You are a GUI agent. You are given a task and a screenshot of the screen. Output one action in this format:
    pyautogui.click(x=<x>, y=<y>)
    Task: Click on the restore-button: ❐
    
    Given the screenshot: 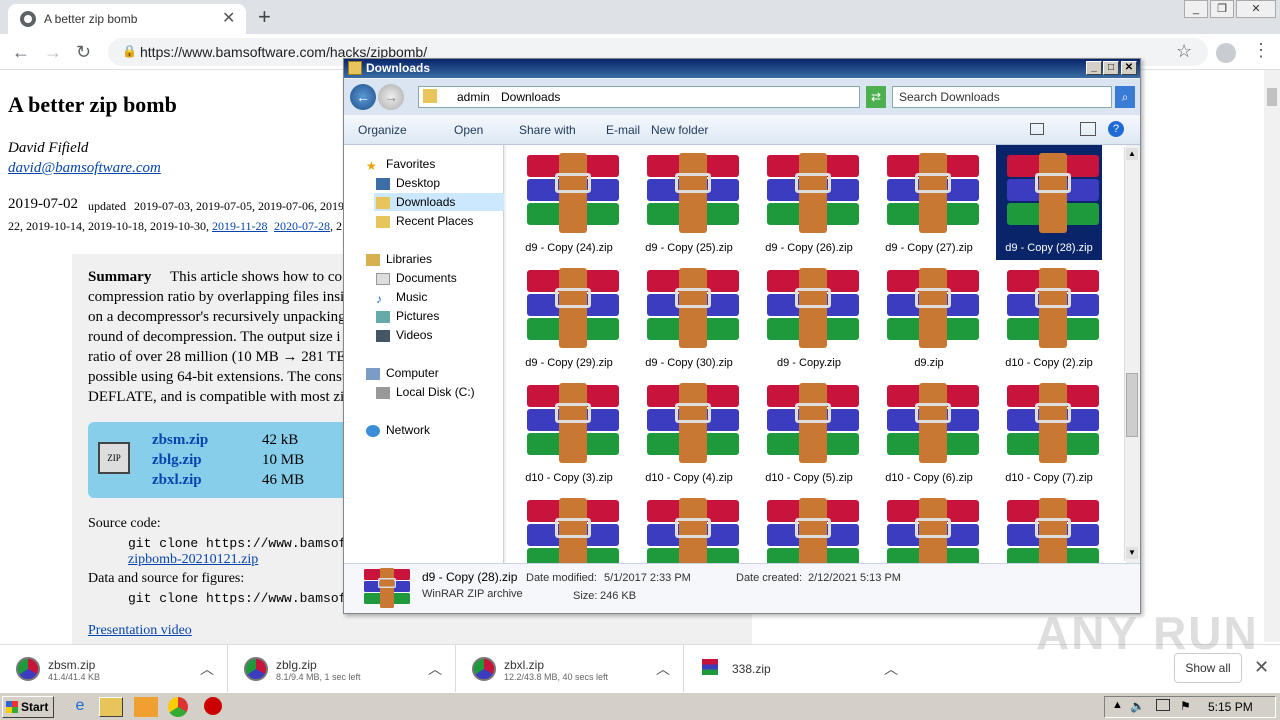 What is the action you would take?
    pyautogui.click(x=1222, y=9)
    